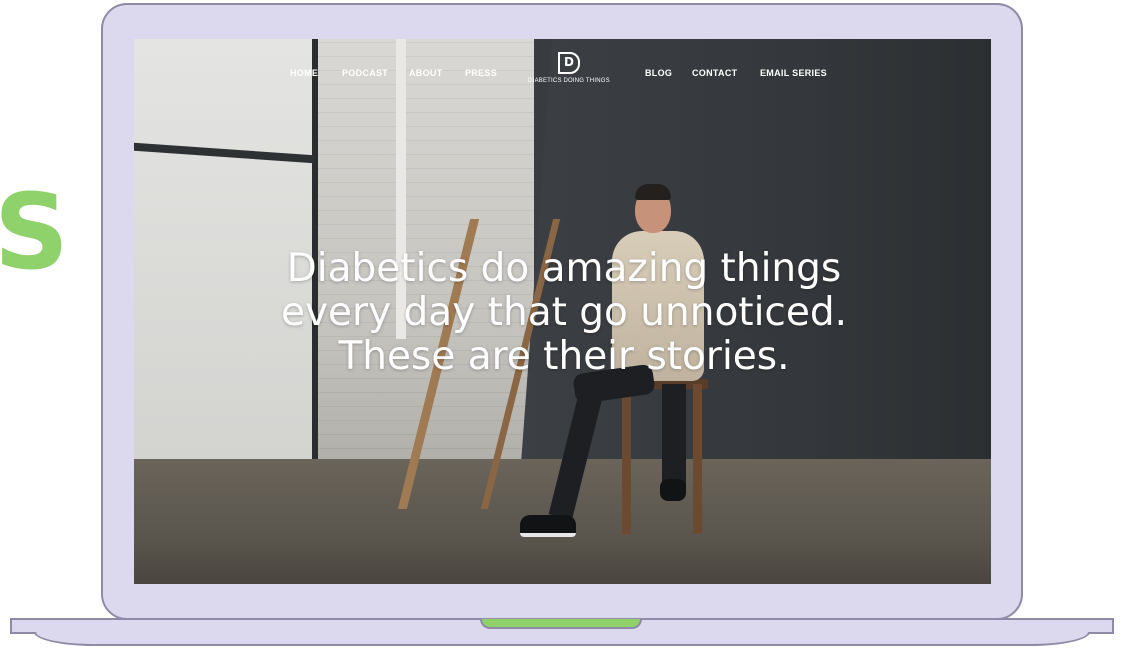 This screenshot has height=650, width=1124. Describe the element at coordinates (569, 63) in the screenshot. I see `logo-icon: D` at that location.